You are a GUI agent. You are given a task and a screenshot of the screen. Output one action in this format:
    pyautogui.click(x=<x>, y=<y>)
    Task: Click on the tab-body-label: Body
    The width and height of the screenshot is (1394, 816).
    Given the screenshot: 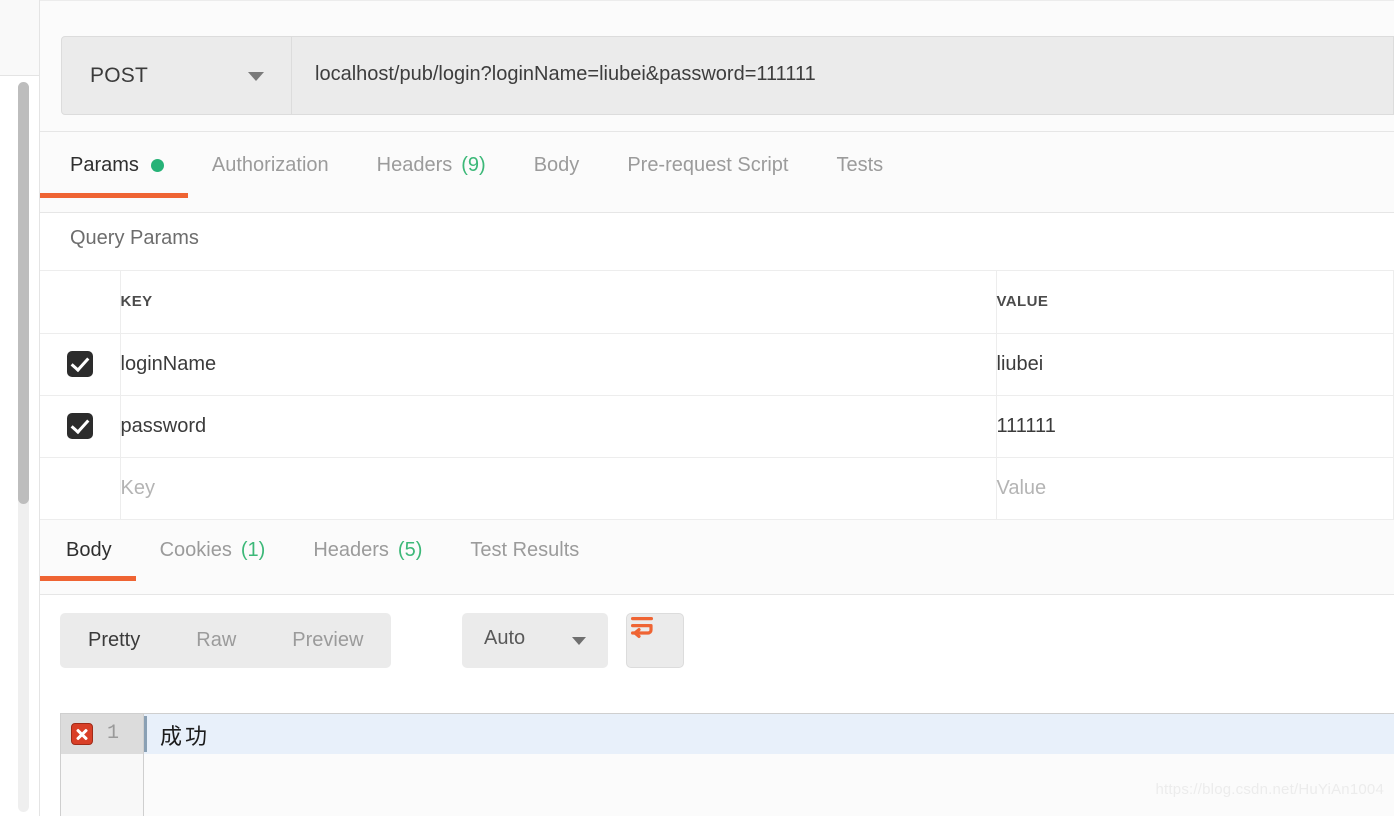 What is the action you would take?
    pyautogui.click(x=556, y=164)
    